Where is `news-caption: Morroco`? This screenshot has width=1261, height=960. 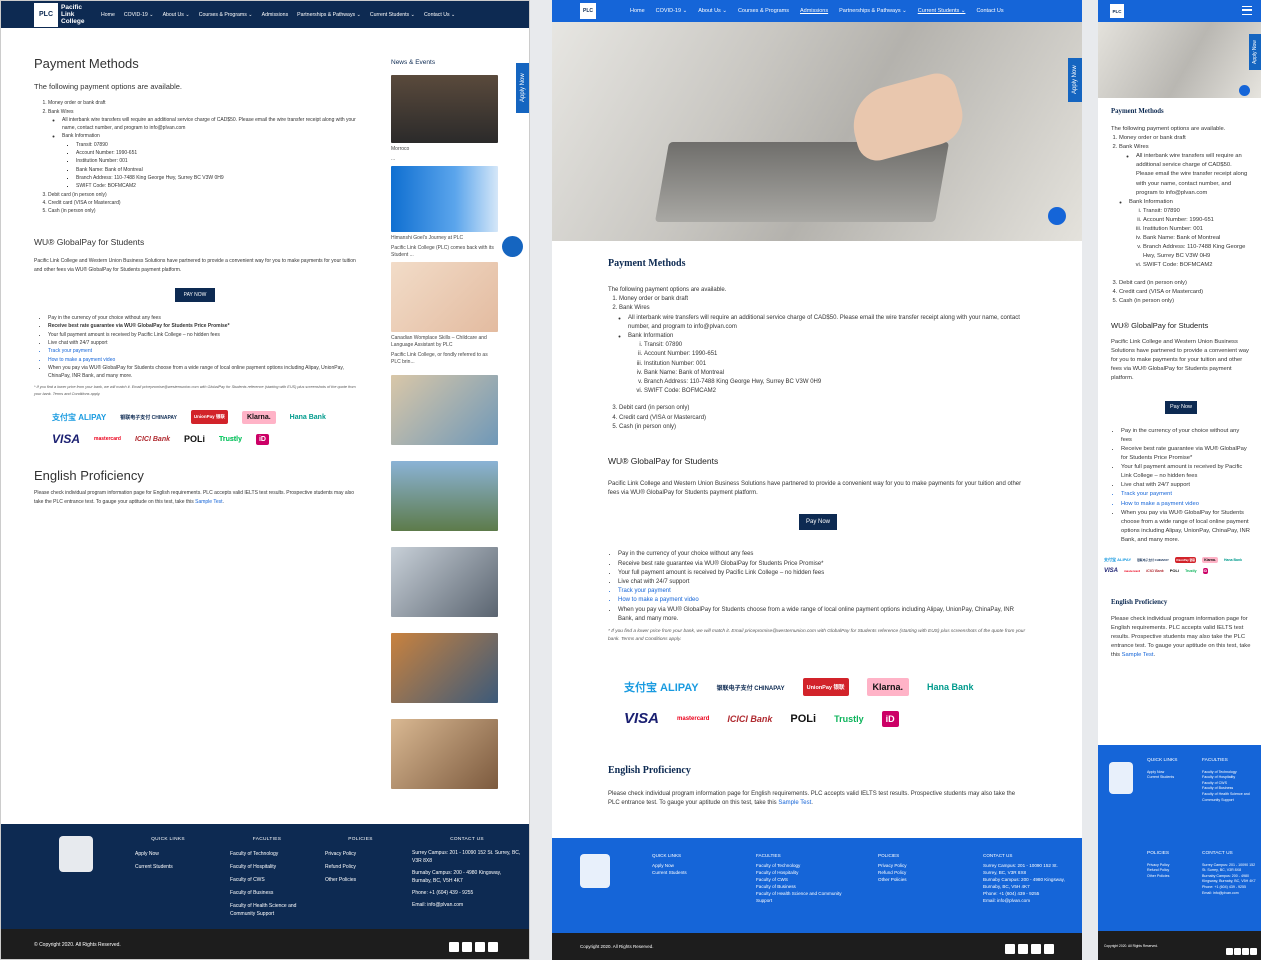 news-caption: Morroco is located at coordinates (444, 149).